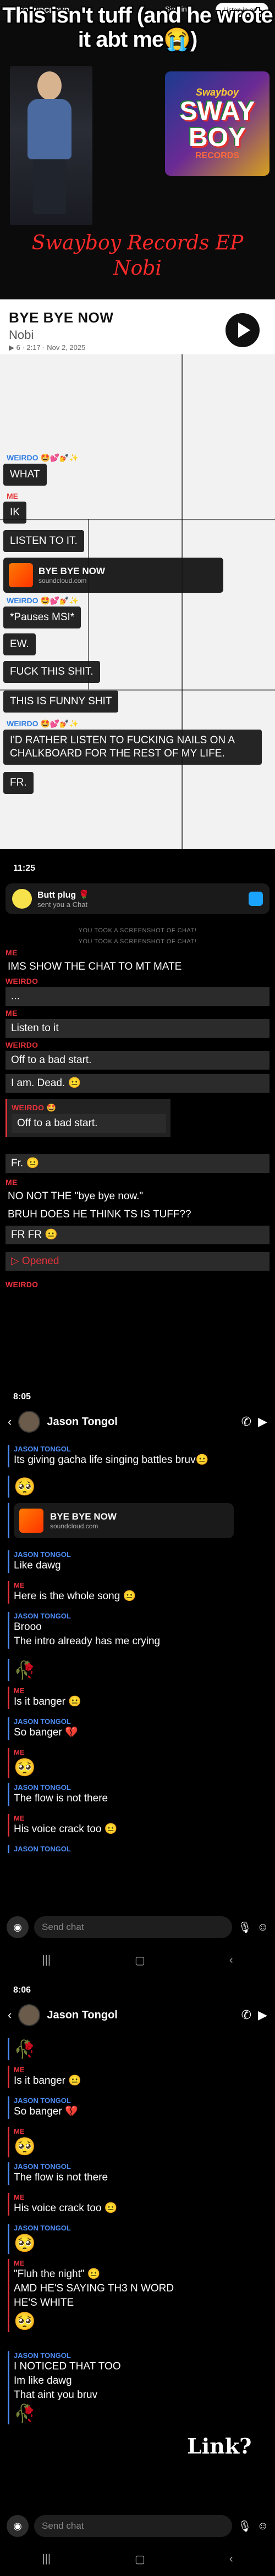  What do you see at coordinates (25, 869) in the screenshot?
I see `status-time: 11:25` at bounding box center [25, 869].